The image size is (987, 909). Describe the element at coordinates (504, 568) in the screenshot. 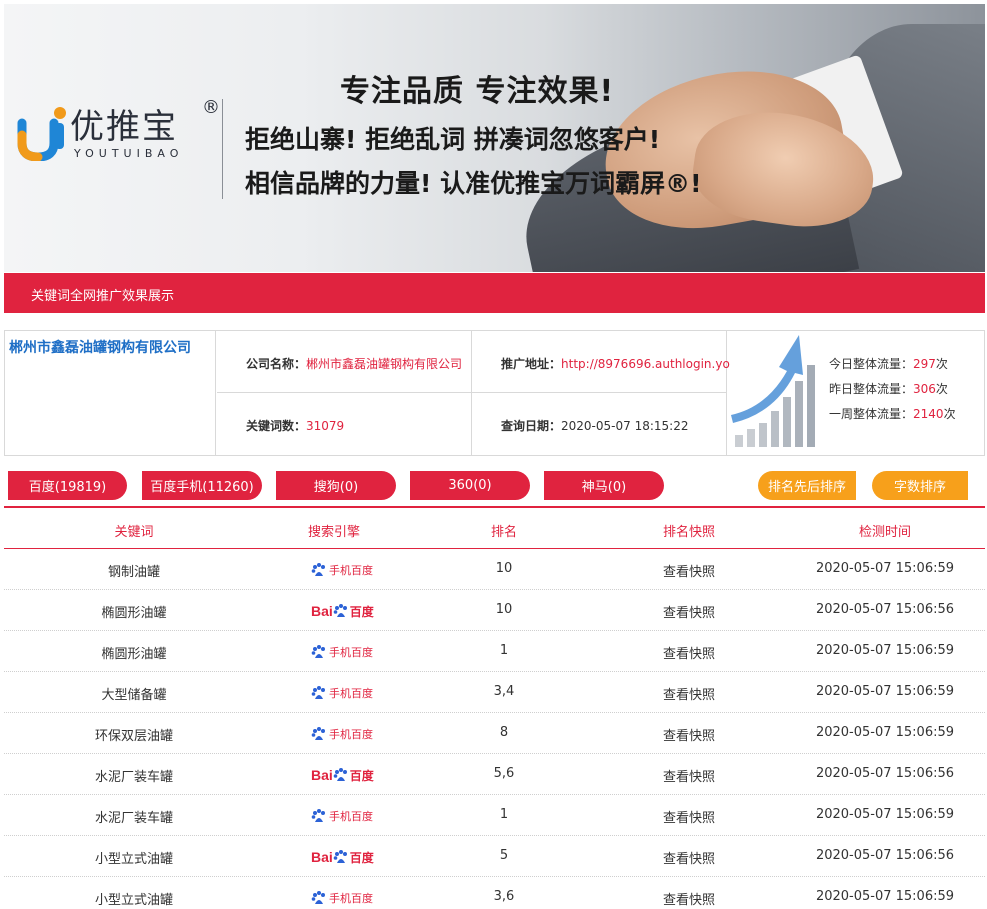

I see `rank-cell: 10` at that location.